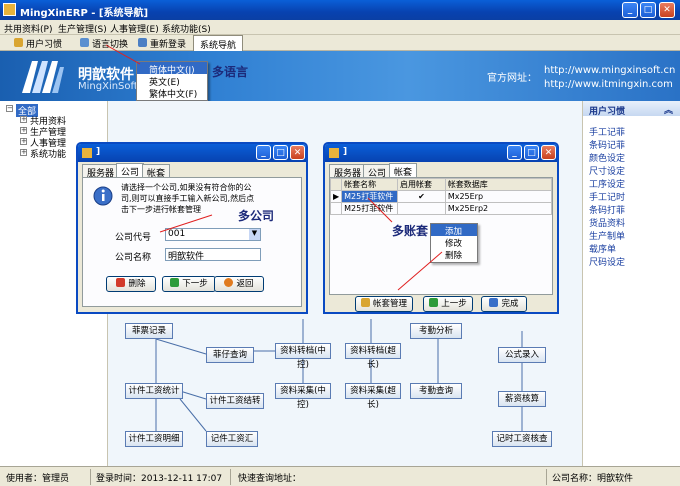 Image resolution: width=680 pixels, height=486 pixels. I want to click on status-query-label: 快速查询地址：, so click(270, 479).